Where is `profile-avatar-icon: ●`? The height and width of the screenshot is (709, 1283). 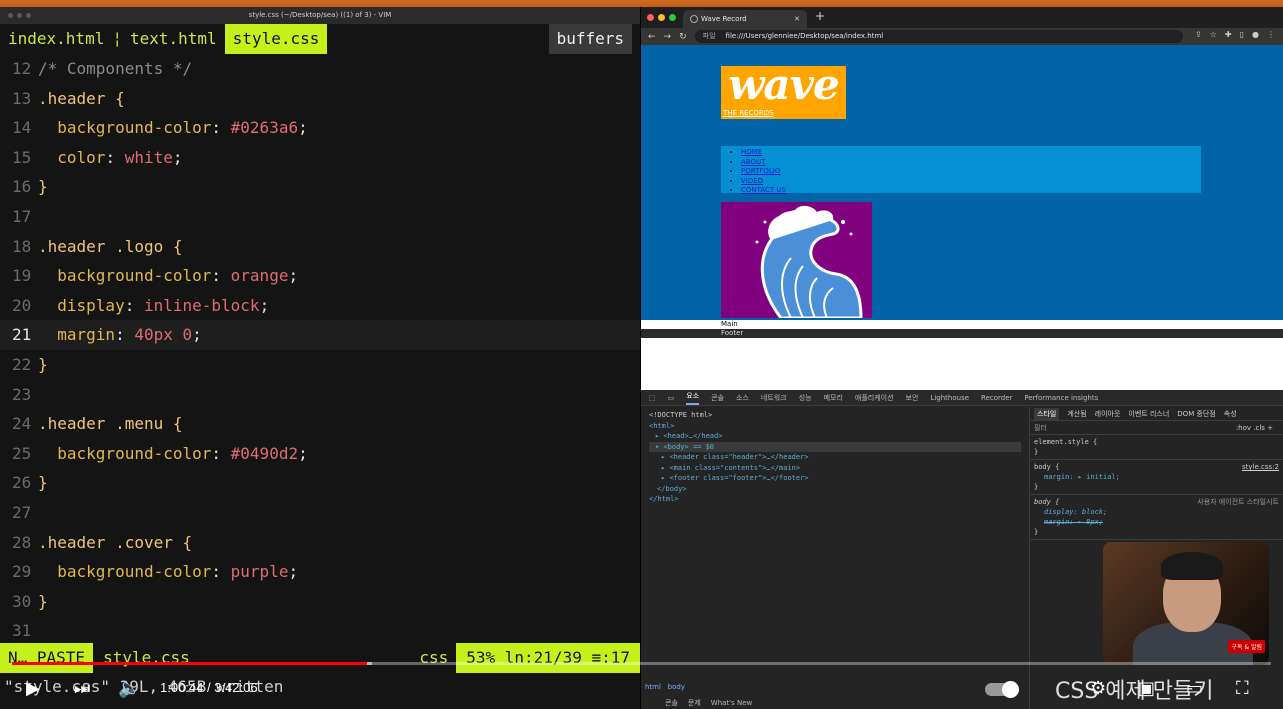 profile-avatar-icon: ● is located at coordinates (1255, 34).